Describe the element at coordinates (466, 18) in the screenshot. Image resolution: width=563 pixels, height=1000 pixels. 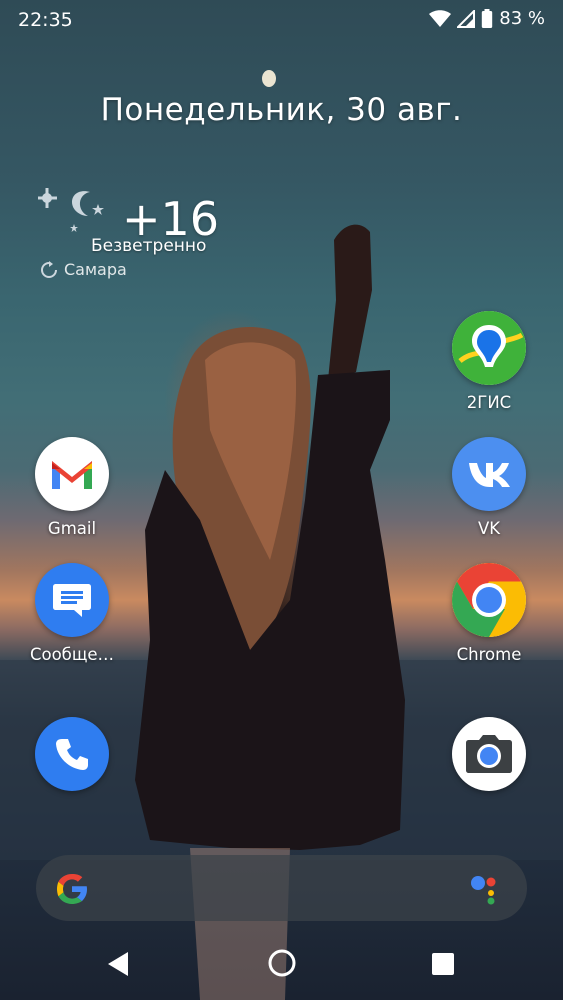
I see `cell-signal-icon` at that location.